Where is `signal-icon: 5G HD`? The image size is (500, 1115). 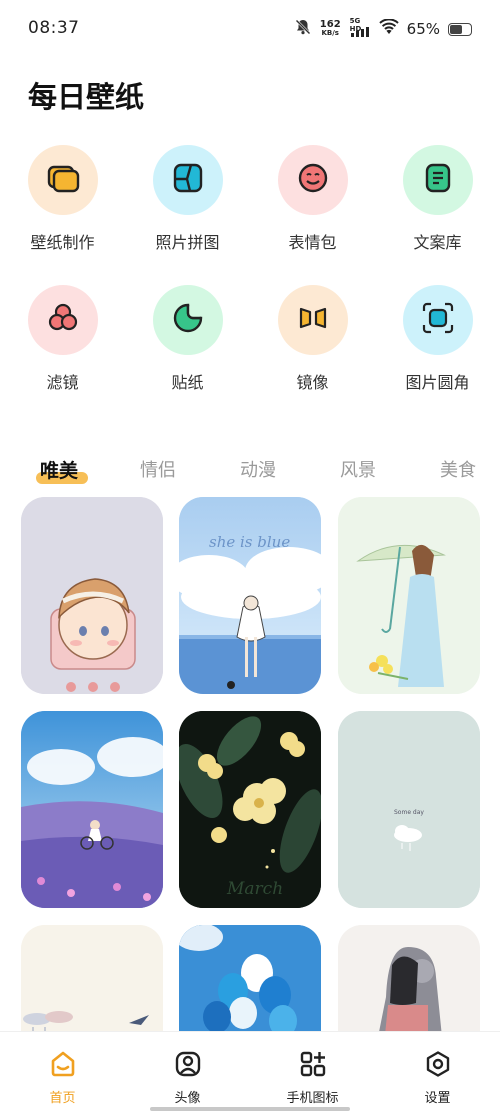
signal-icon: 5G HD is located at coordinates (360, 28).